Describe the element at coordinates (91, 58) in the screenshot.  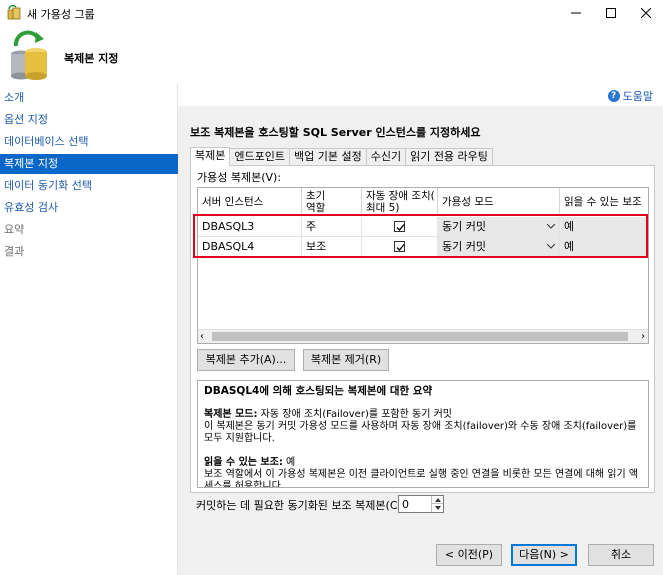
I see `page-title: 복제본 지정` at that location.